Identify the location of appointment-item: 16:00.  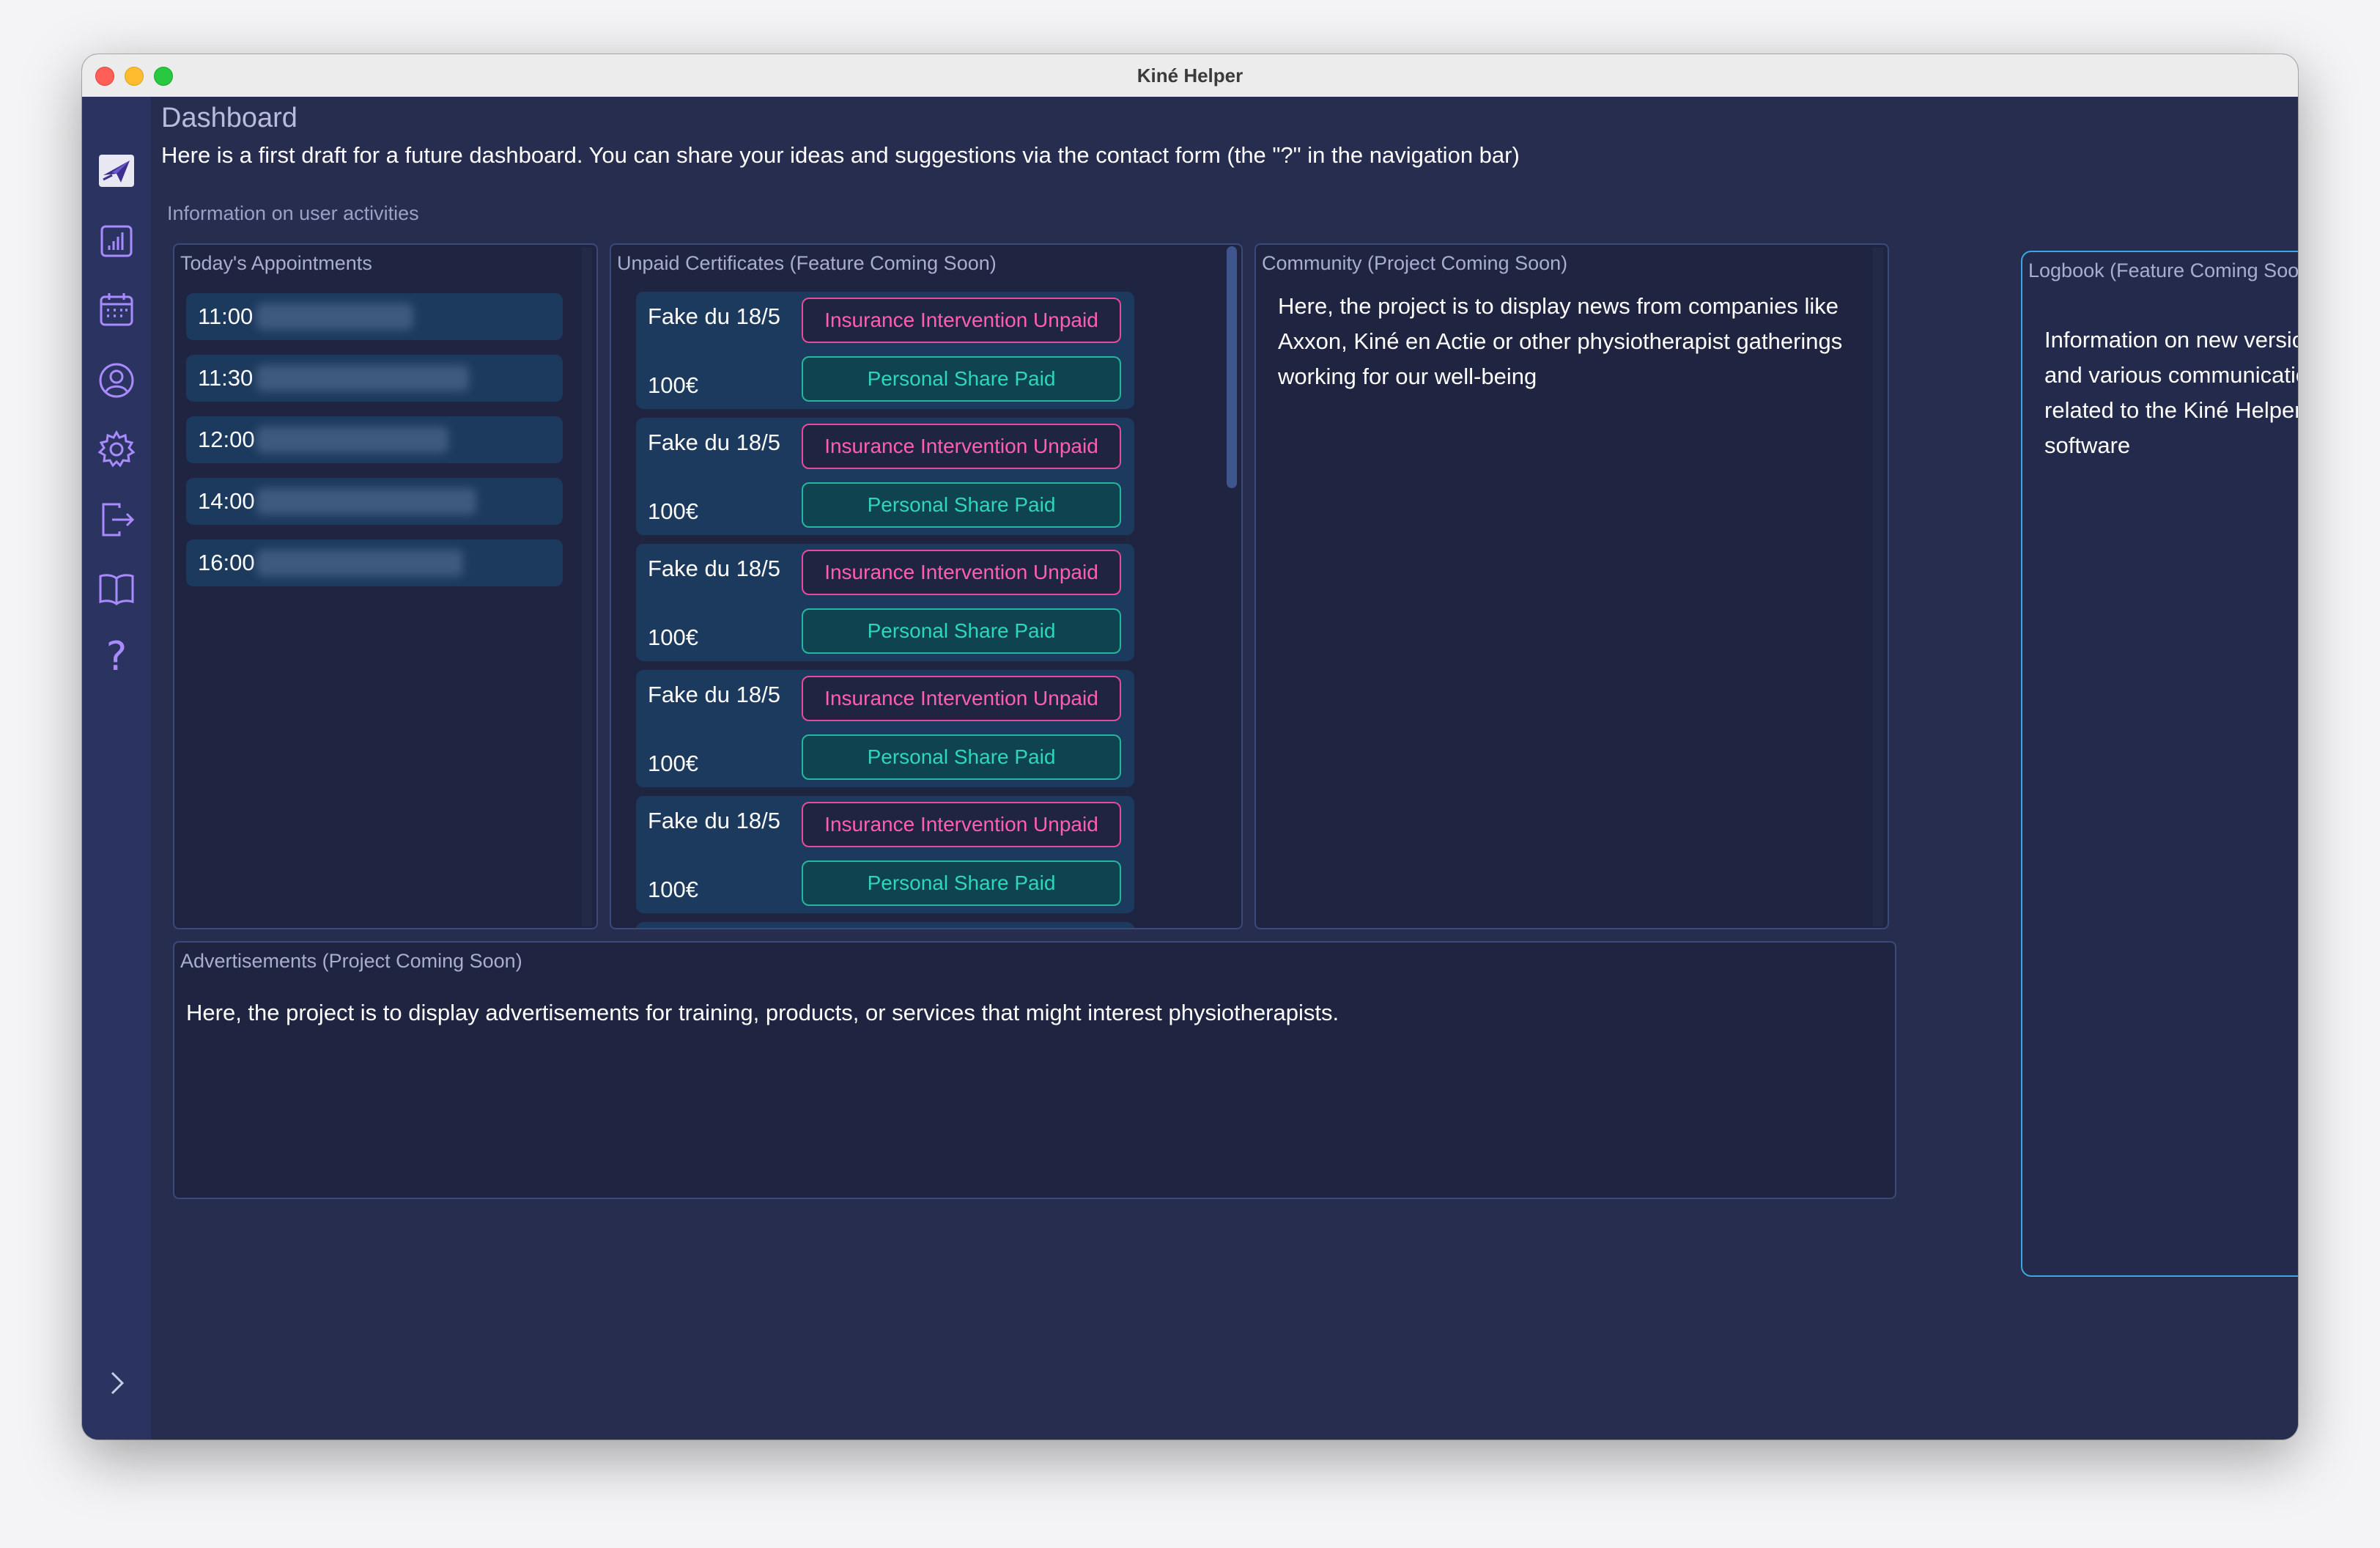
(374, 562).